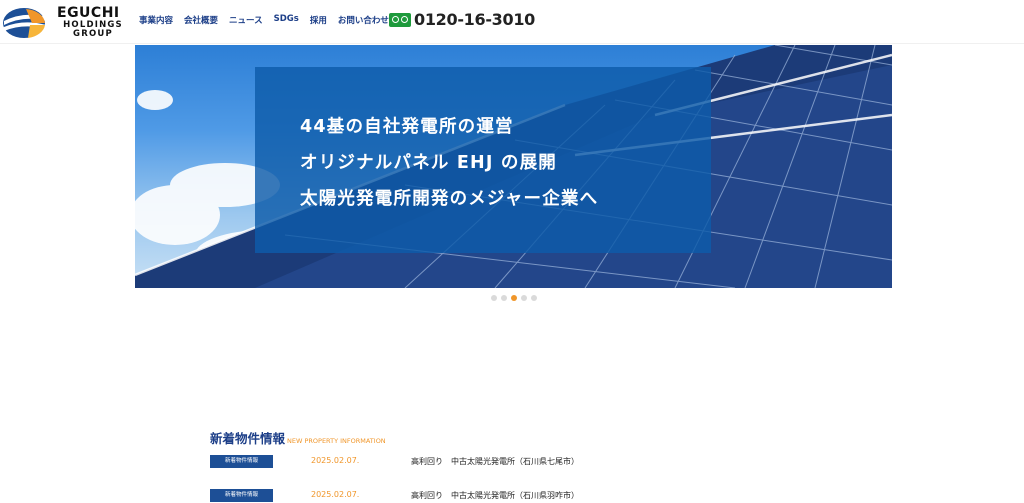  What do you see at coordinates (336, 441) in the screenshot?
I see `section-title-en: NEW PROPERTY INFORMATION` at bounding box center [336, 441].